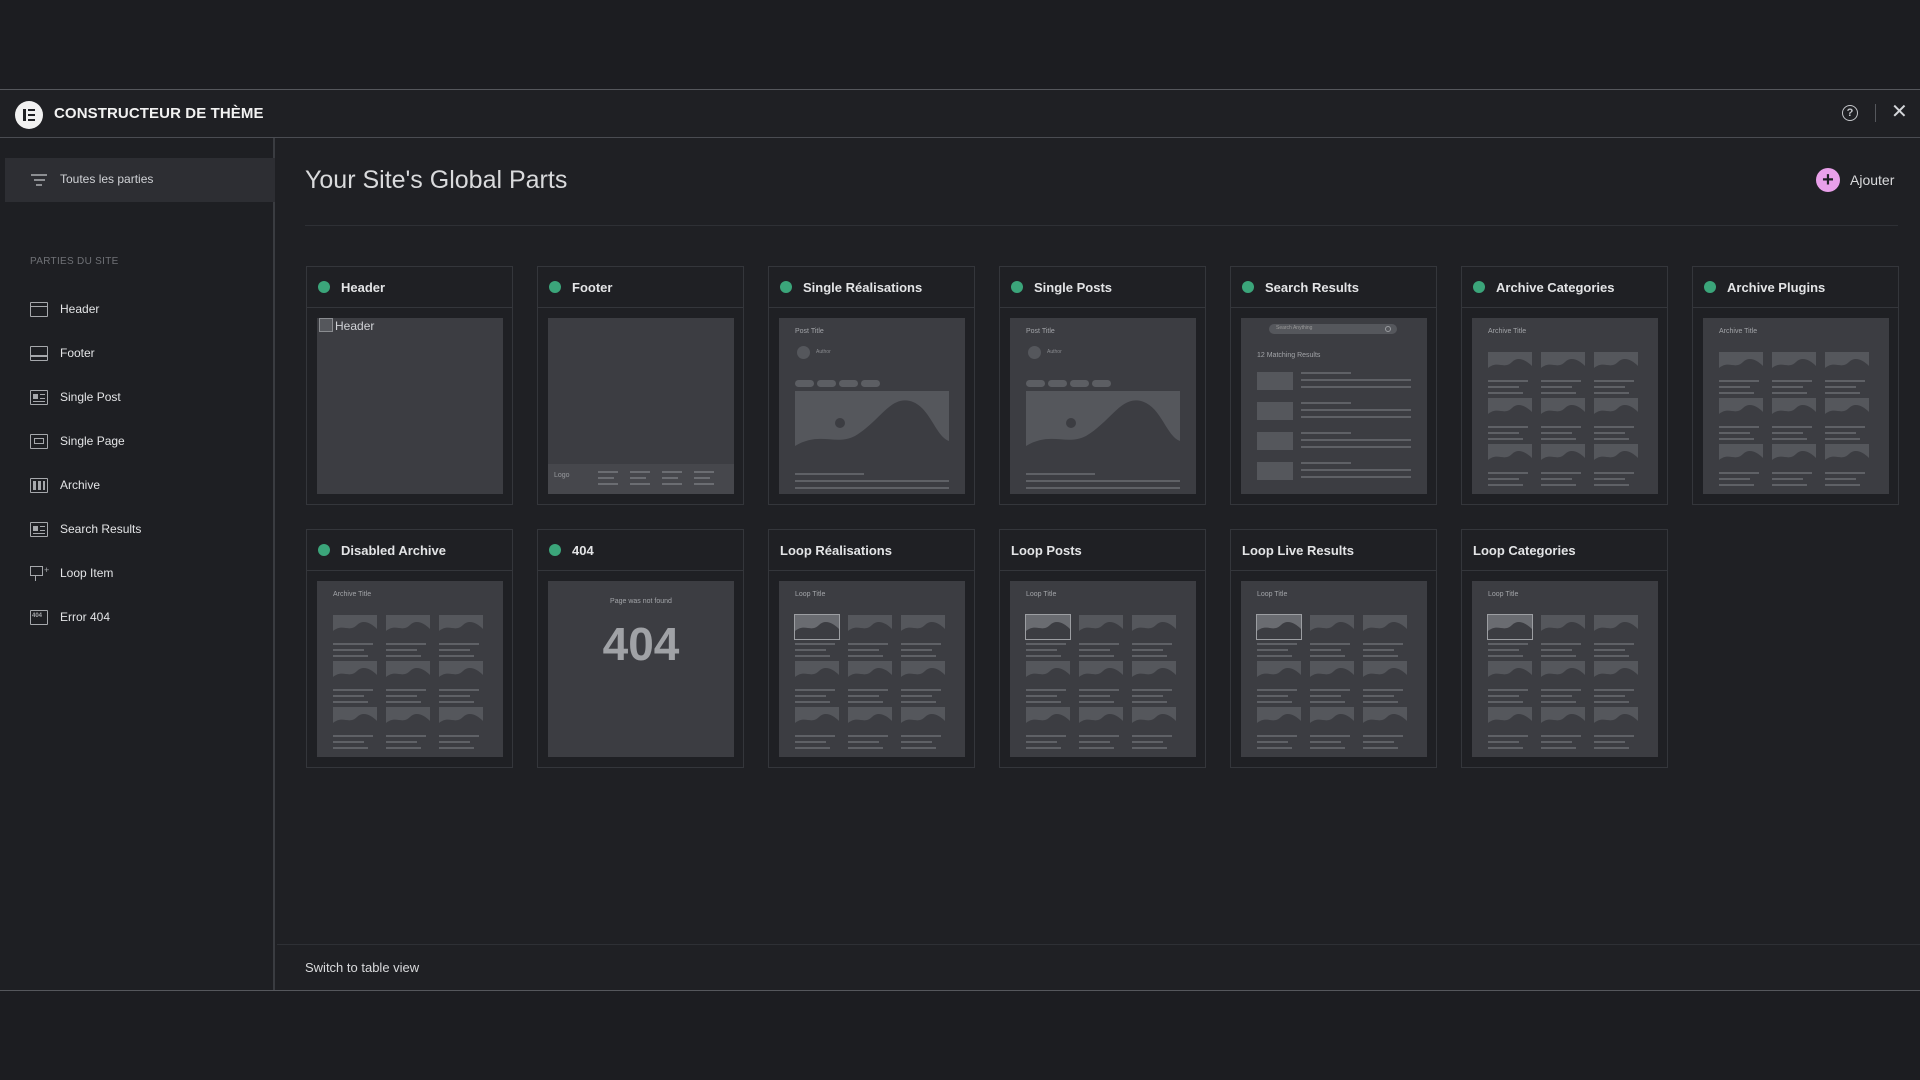  I want to click on help-icon: ?, so click(1850, 113).